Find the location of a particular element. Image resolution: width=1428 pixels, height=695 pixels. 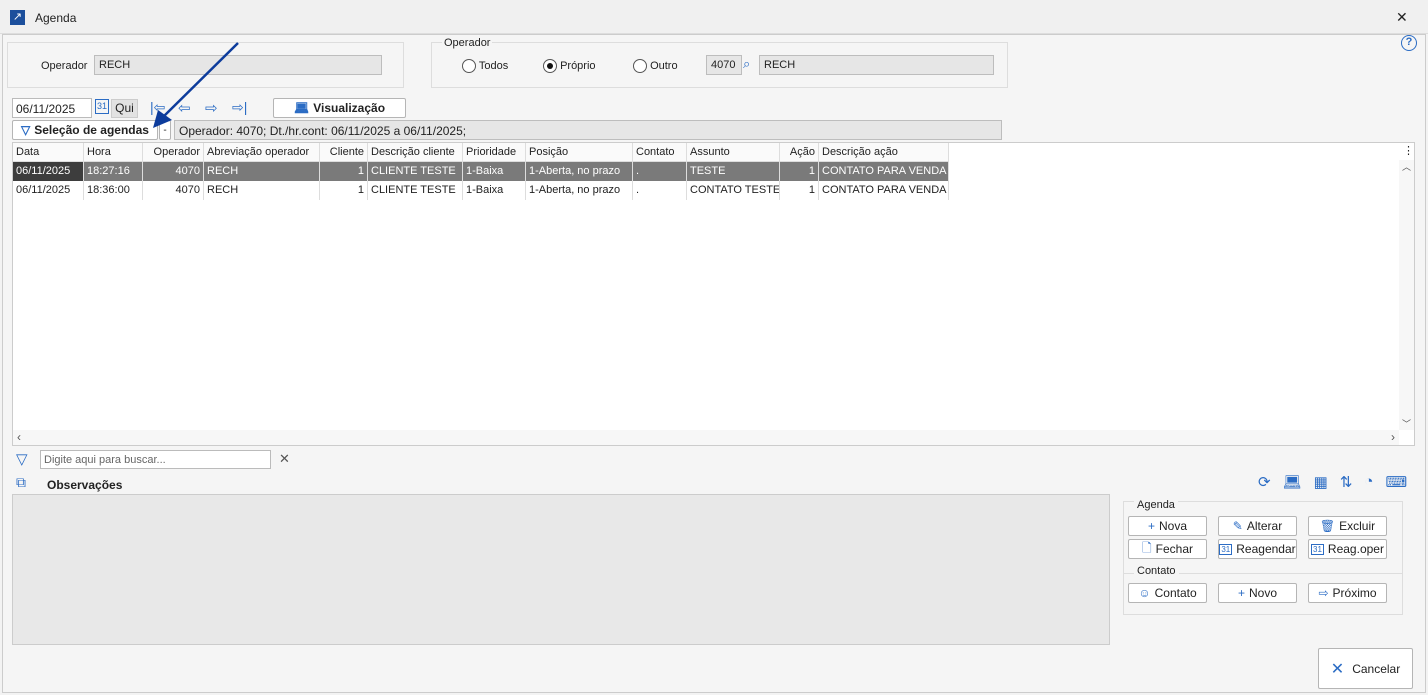

reag-oper-button: 31 Reag.oper is located at coordinates (1347, 549).